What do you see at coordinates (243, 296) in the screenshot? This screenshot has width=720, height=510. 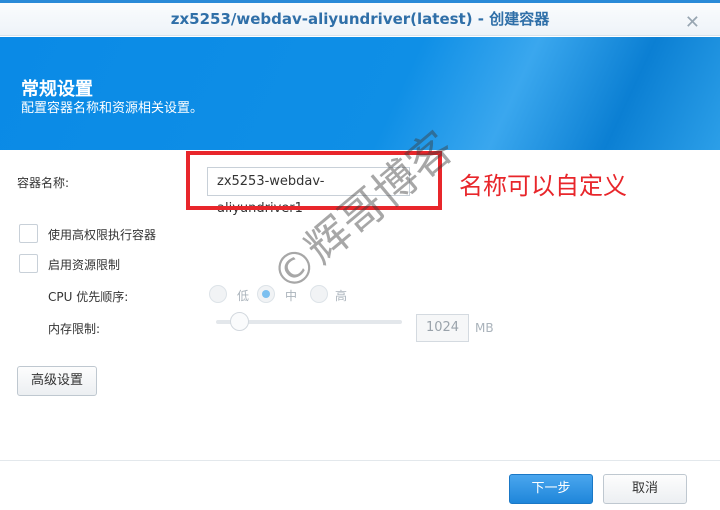 I see `cpu-option-low: 低` at bounding box center [243, 296].